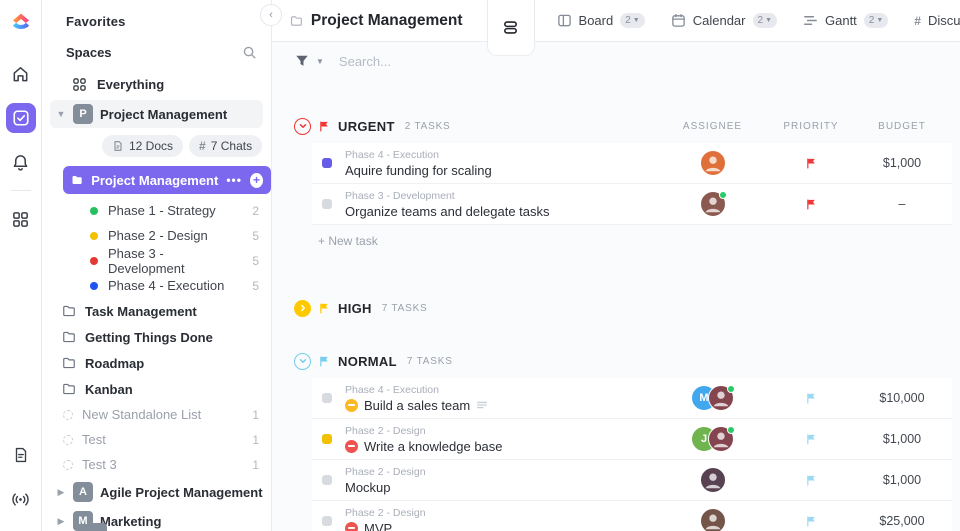  Describe the element at coordinates (902, 204) in the screenshot. I see `budget-cell: –` at that location.